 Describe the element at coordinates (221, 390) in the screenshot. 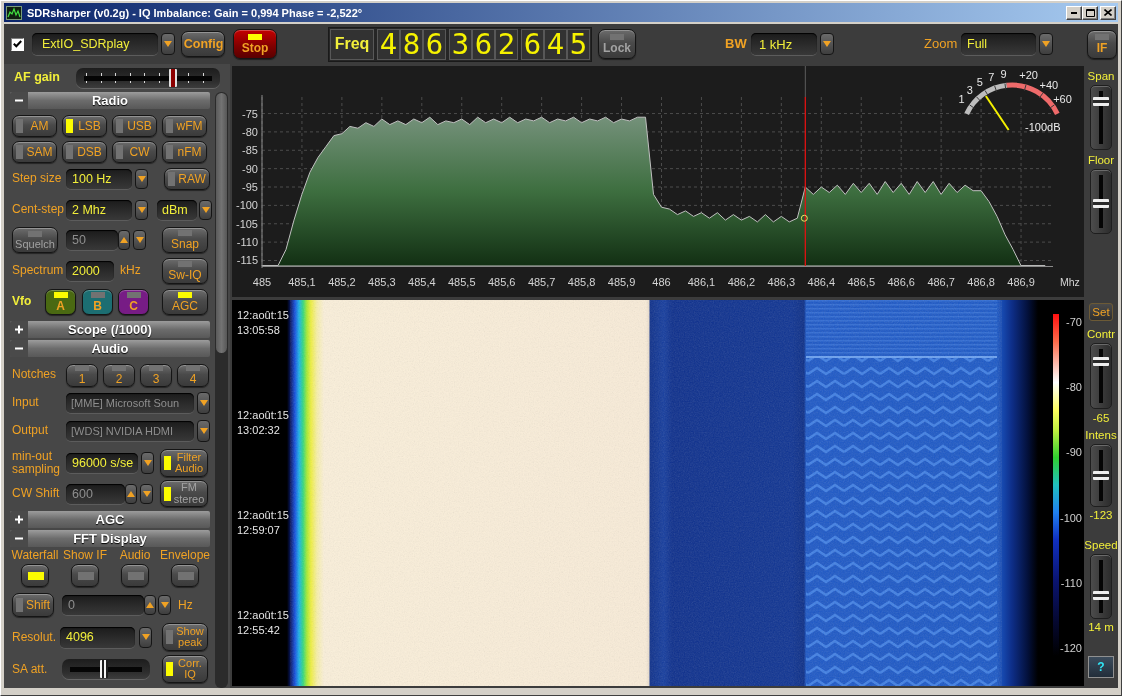

I see `scrollbar-track` at that location.